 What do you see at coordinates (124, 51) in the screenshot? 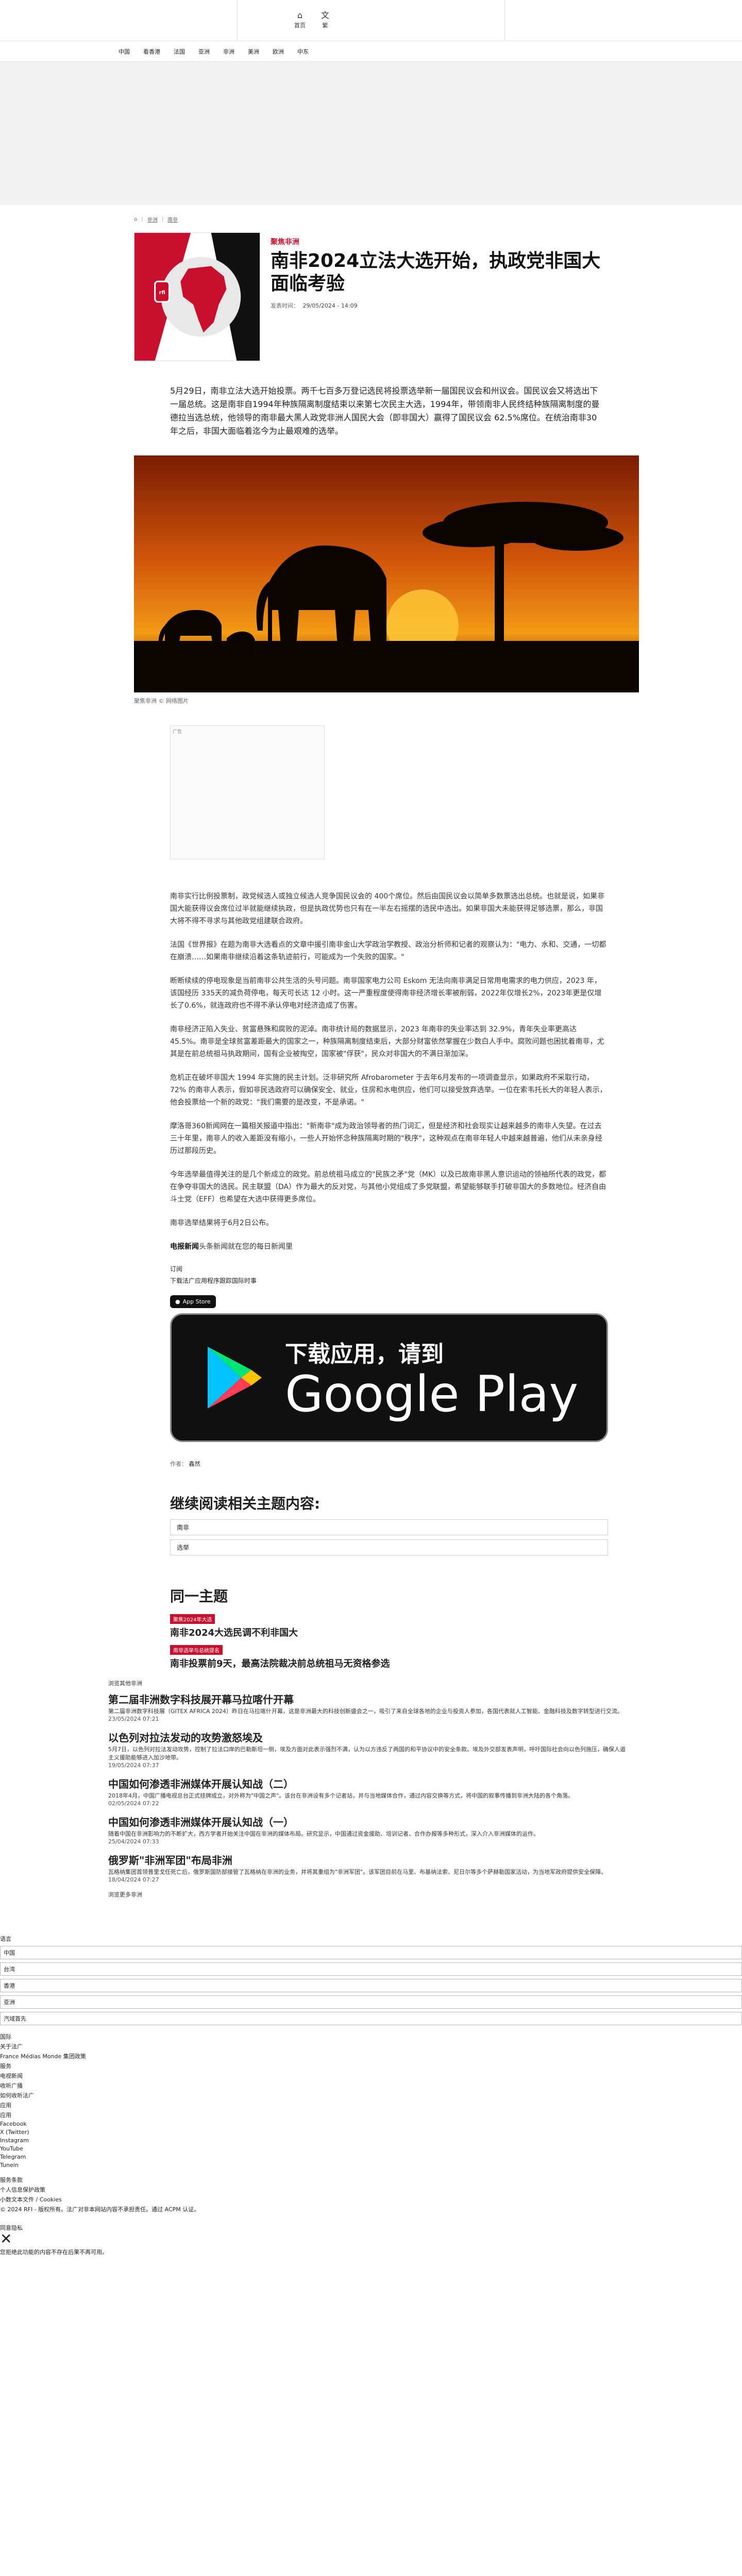
I see `nav-item-china: 中国` at bounding box center [124, 51].